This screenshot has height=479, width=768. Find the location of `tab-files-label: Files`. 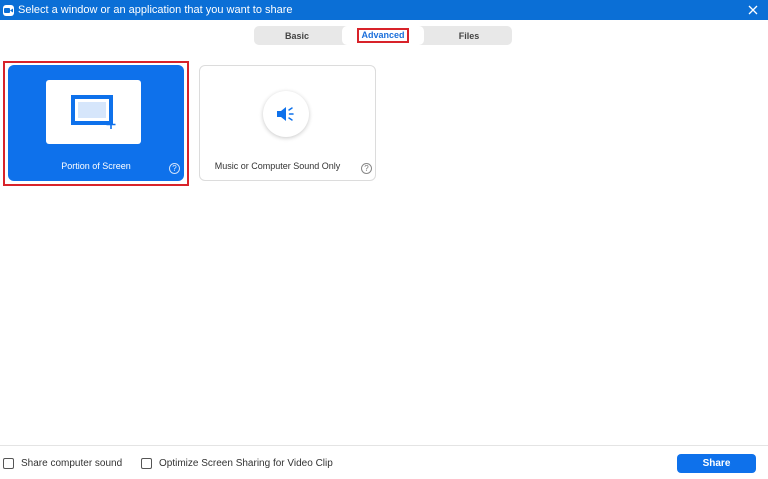

tab-files-label: Files is located at coordinates (469, 35).